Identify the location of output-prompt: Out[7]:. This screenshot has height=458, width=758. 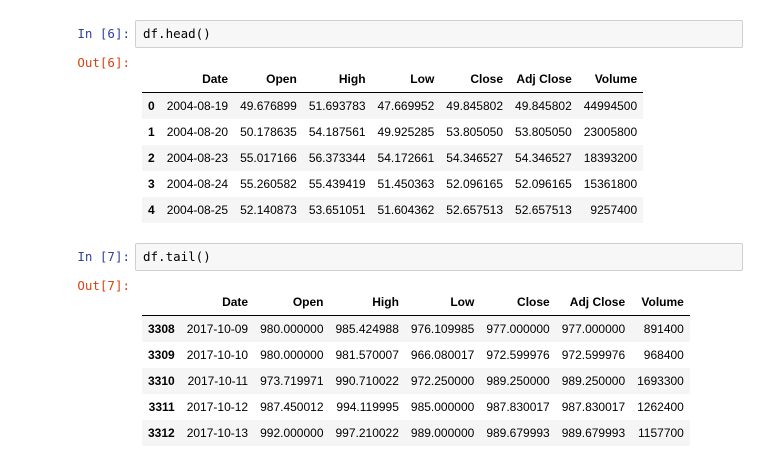
(103, 285).